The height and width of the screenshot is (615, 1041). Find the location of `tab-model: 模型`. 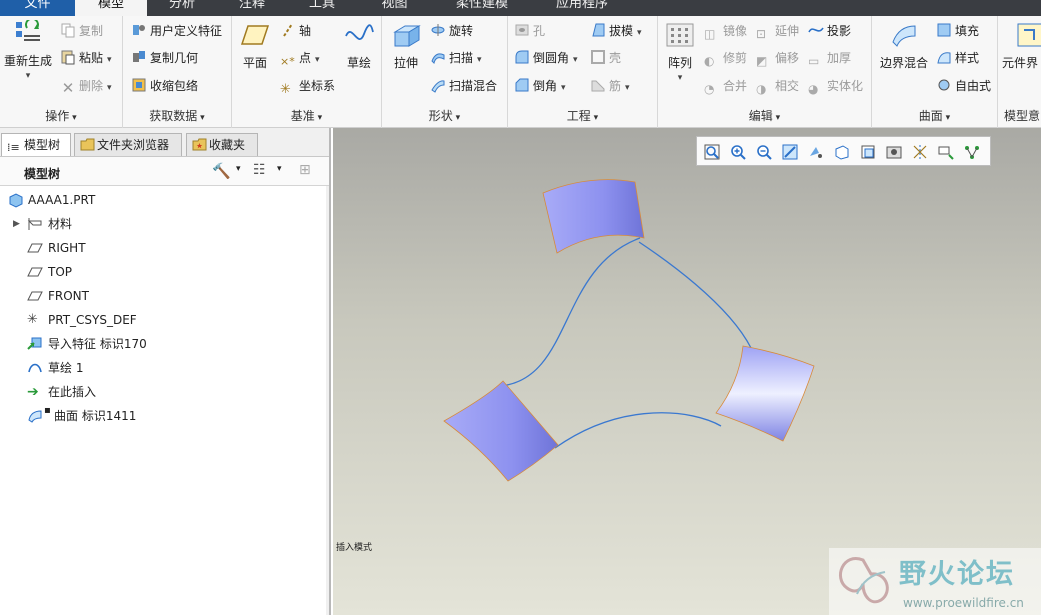

tab-model: 模型 is located at coordinates (111, 8).